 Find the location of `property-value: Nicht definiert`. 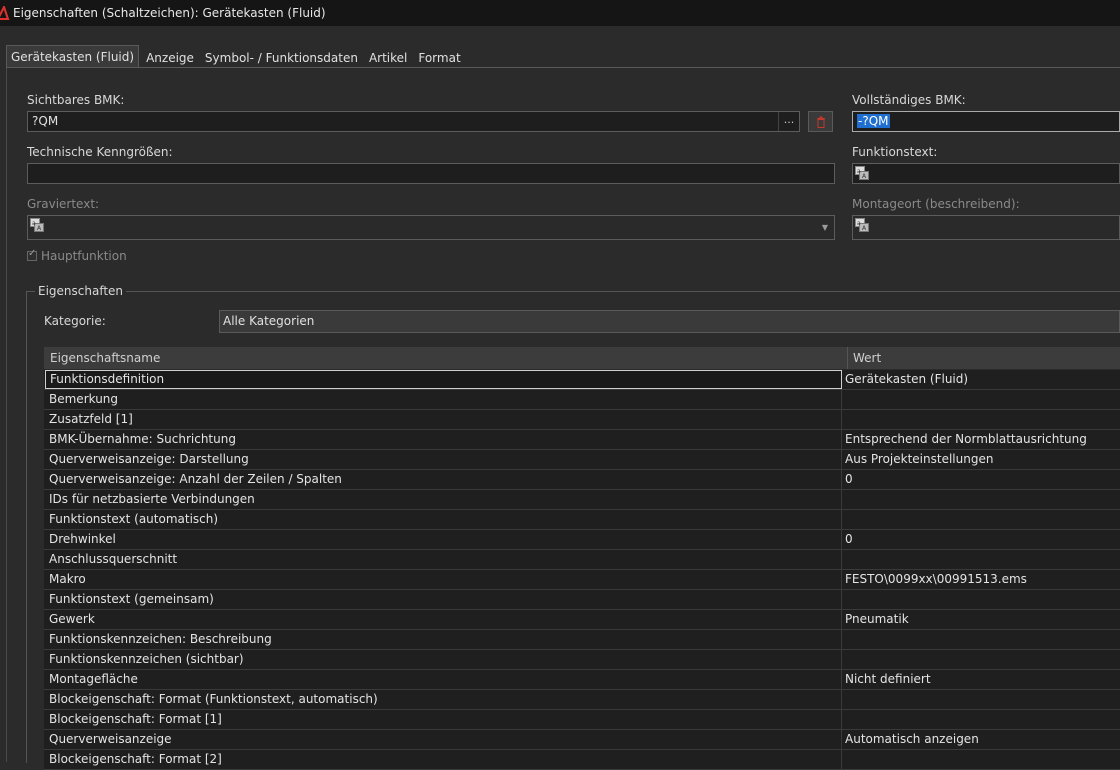

property-value: Nicht definiert is located at coordinates (981, 679).